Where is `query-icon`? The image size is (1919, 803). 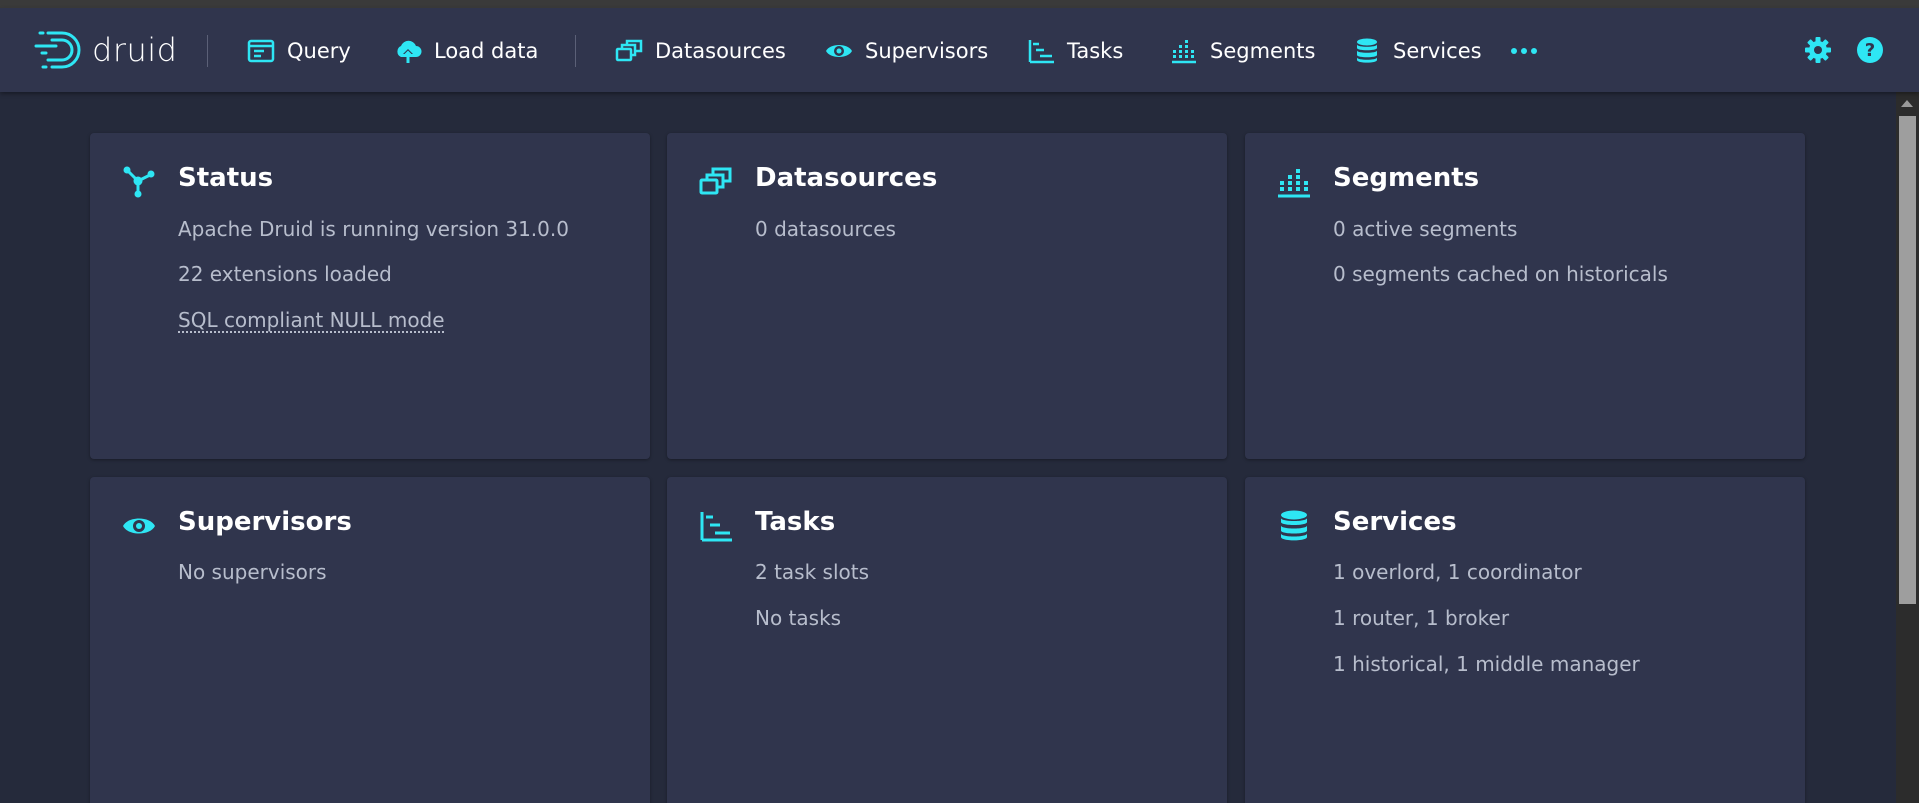
query-icon is located at coordinates (261, 51).